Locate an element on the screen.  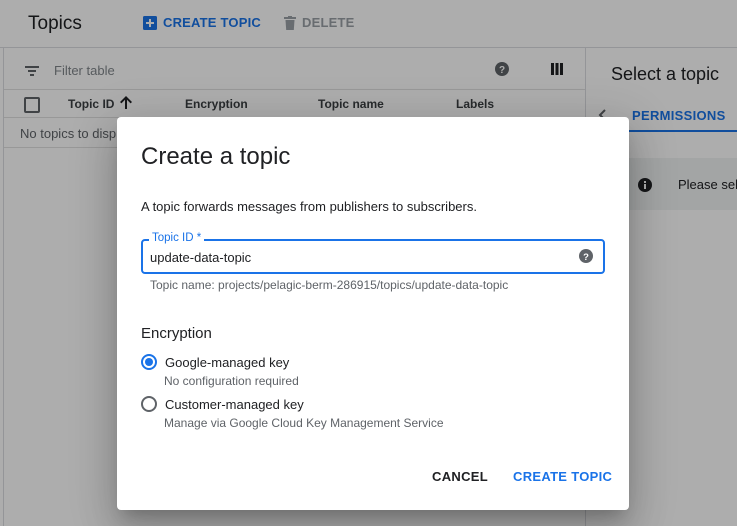
customer-managed-key-option: Customer-managed key is located at coordinates (222, 404).